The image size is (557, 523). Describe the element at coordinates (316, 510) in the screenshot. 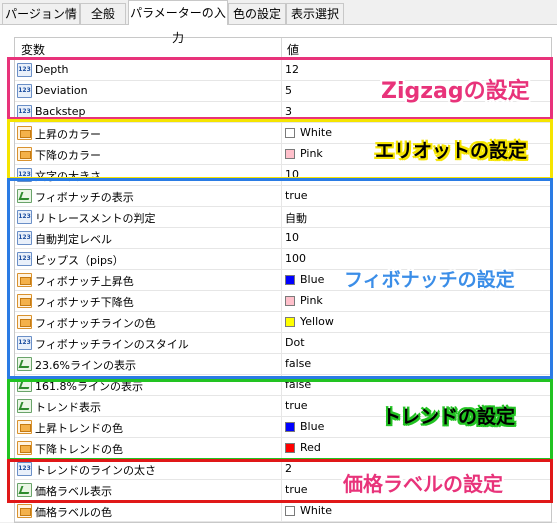

I see `parameter-value: White` at that location.